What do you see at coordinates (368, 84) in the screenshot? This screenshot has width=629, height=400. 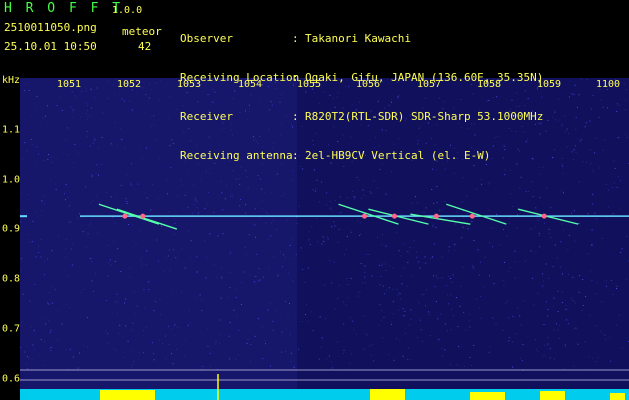 I see `x-tick-label: 1056` at bounding box center [368, 84].